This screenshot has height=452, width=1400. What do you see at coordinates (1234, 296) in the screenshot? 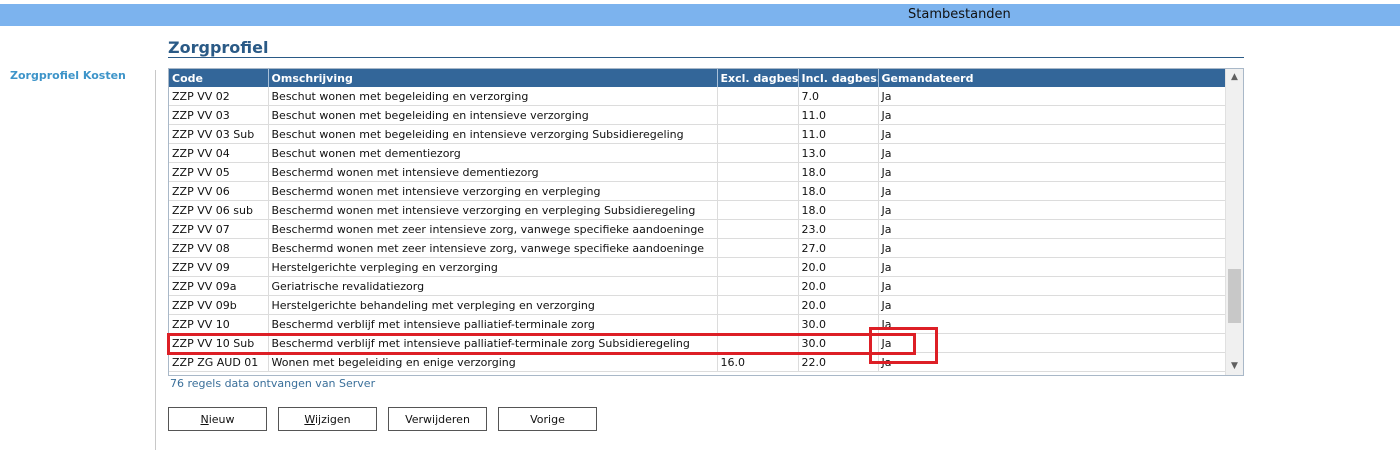
I see `scrollbar-thumb` at bounding box center [1234, 296].